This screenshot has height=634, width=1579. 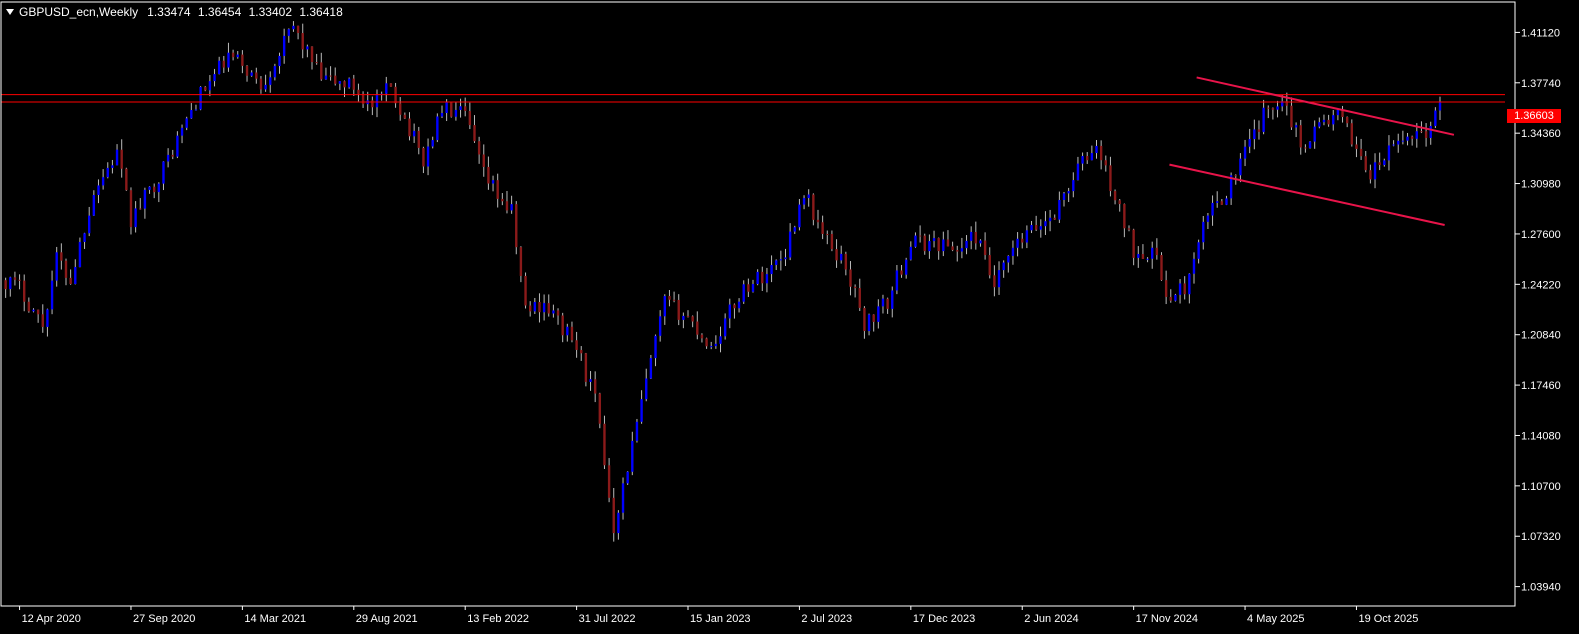 What do you see at coordinates (944, 619) in the screenshot?
I see `x-tick-label: 17 Dec 2023` at bounding box center [944, 619].